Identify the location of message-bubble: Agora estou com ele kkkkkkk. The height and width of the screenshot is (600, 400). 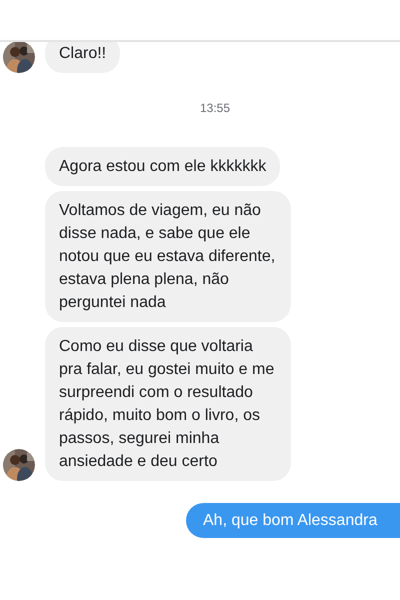
(162, 166).